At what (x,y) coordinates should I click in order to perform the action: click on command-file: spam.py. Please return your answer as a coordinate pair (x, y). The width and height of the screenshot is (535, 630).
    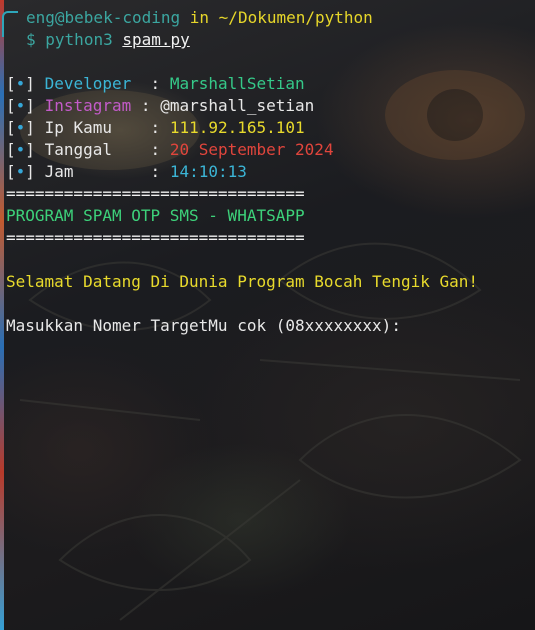
    Looking at the image, I should click on (156, 39).